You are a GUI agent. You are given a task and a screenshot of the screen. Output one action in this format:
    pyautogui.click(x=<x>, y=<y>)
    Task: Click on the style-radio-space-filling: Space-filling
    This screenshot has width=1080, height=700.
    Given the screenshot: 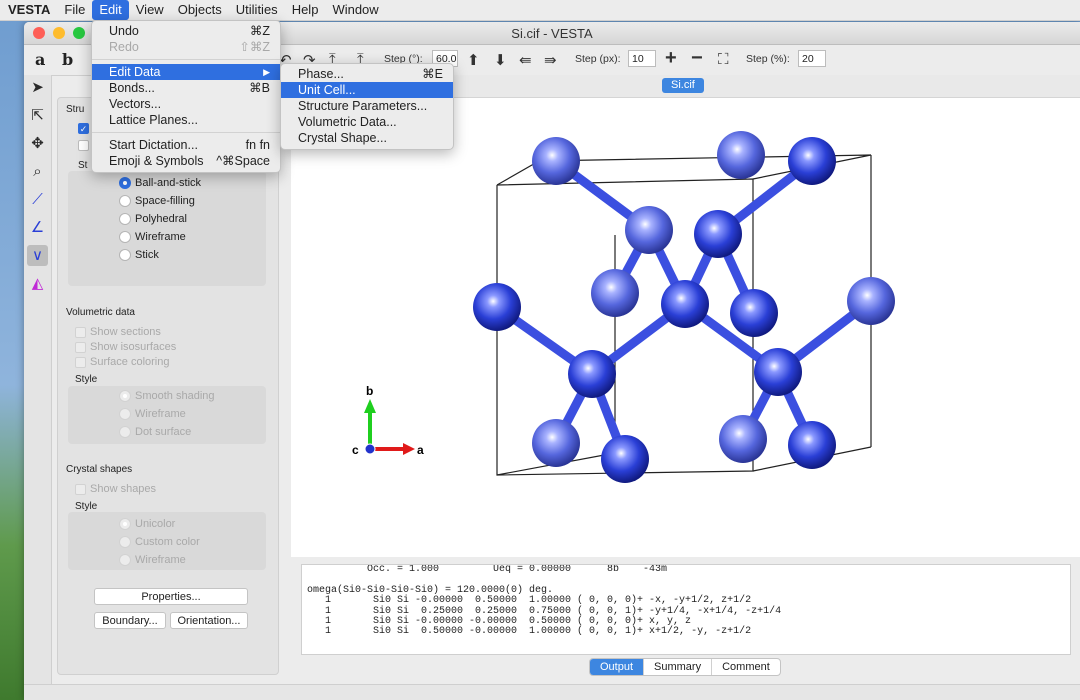 What is the action you would take?
    pyautogui.click(x=157, y=201)
    